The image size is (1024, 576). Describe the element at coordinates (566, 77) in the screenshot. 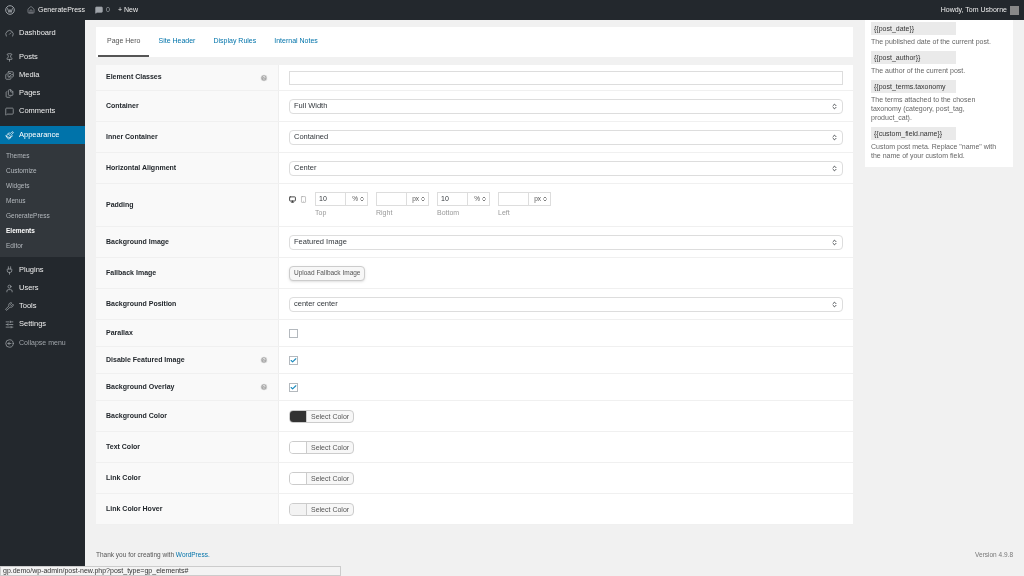

I see `text-field` at that location.